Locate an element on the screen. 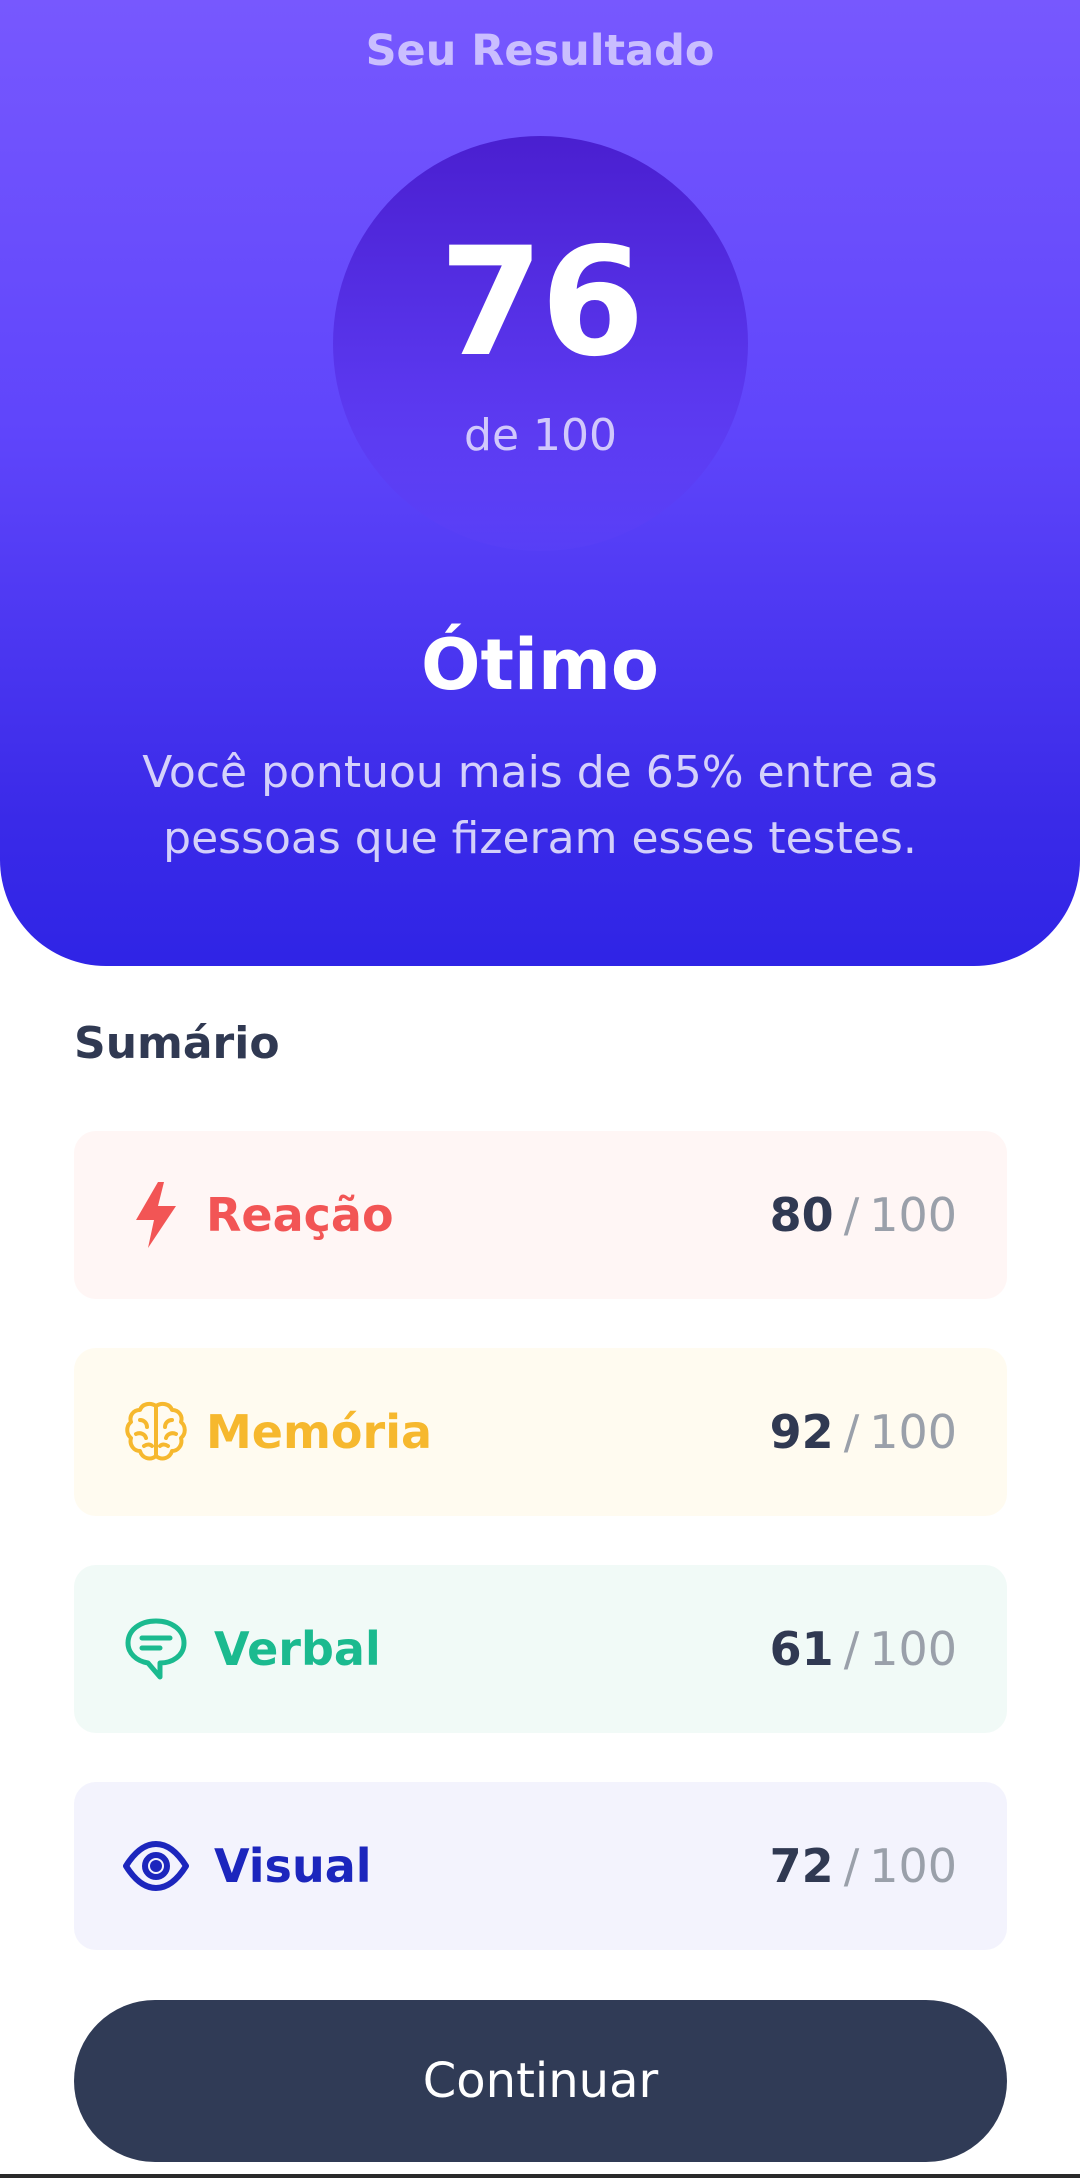 This screenshot has height=2178, width=1080. summary-item-label: Reação is located at coordinates (300, 1215).